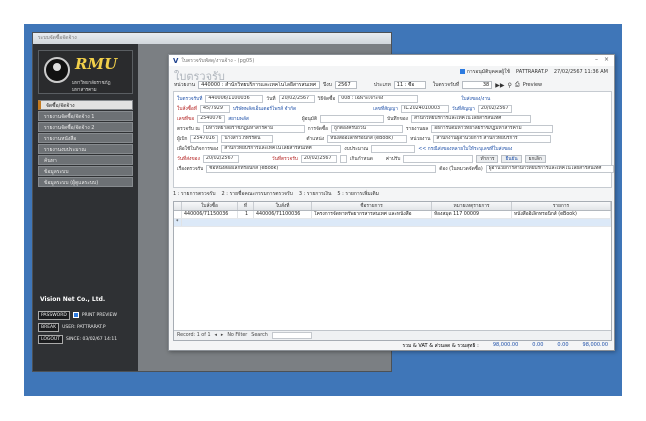 This screenshot has width=646, height=421. I want to click on user-approval-checkbox, so click(462, 71).